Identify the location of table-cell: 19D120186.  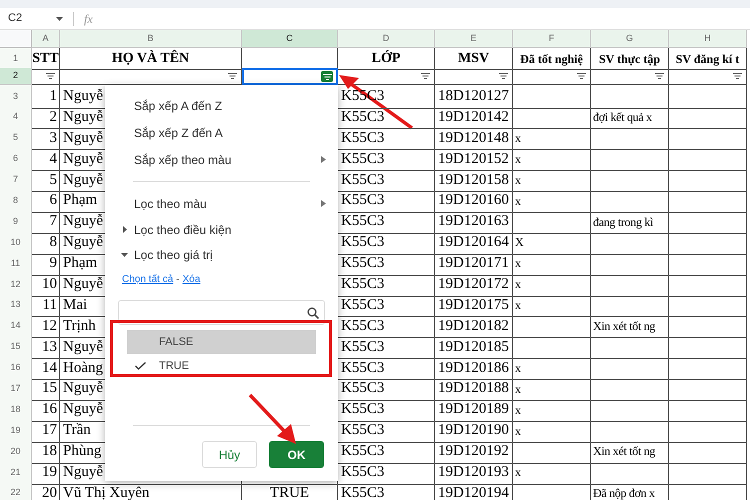
(474, 368).